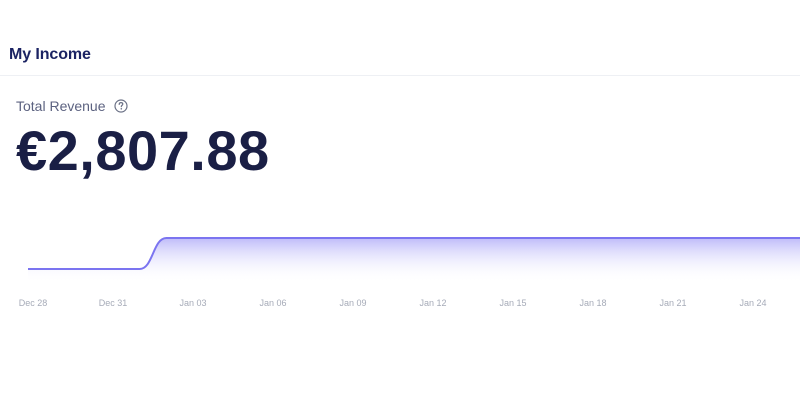 The width and height of the screenshot is (800, 400). Describe the element at coordinates (50, 54) in the screenshot. I see `card-title: My Income` at that location.